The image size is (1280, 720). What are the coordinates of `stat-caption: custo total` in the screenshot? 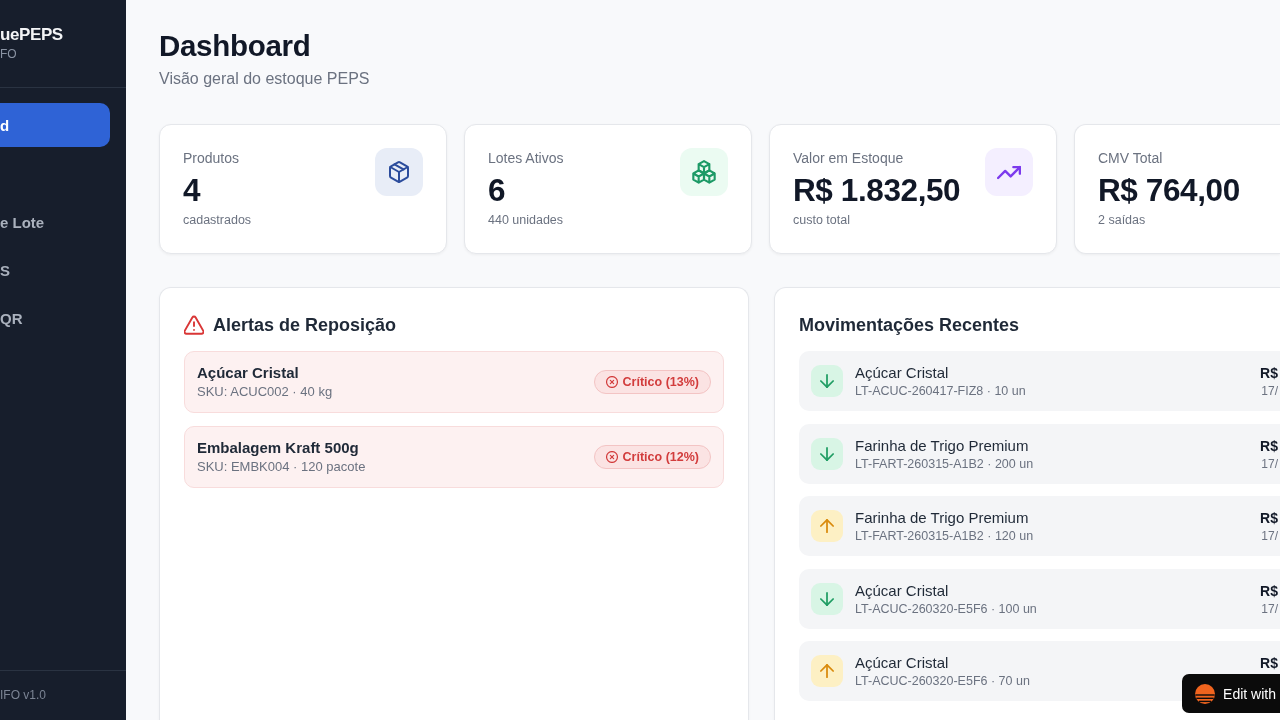 It's located at (821, 220).